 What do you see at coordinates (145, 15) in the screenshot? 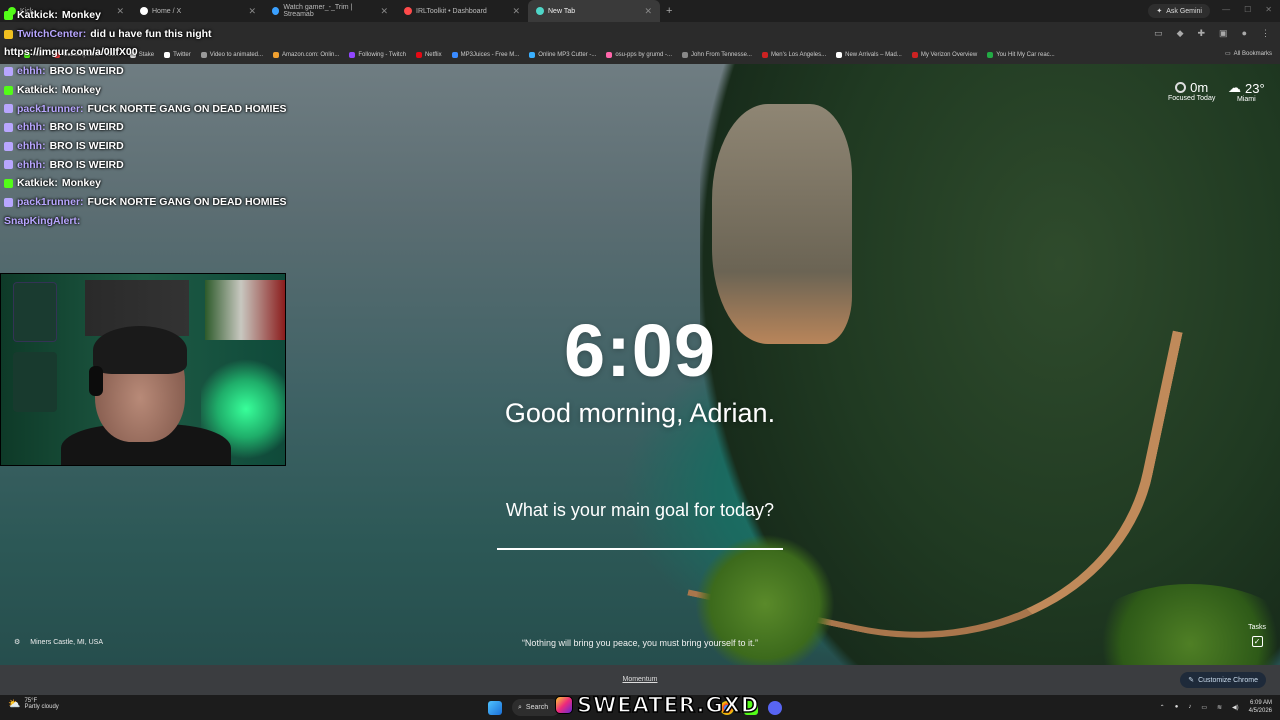
I see `chat-message: Katkick: Monkey` at bounding box center [145, 15].